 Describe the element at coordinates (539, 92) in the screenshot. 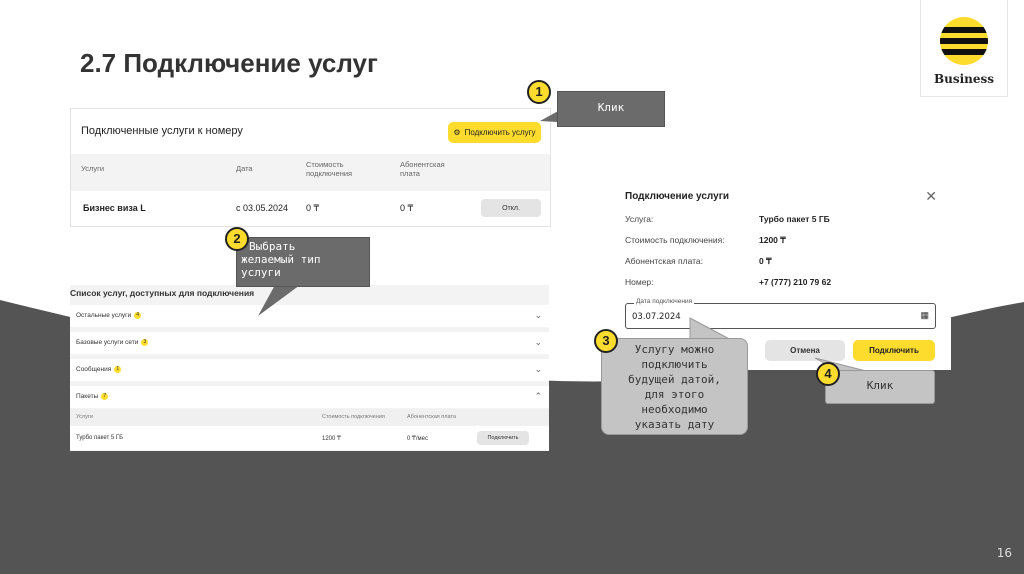

I see `step-badge-1: 1` at that location.